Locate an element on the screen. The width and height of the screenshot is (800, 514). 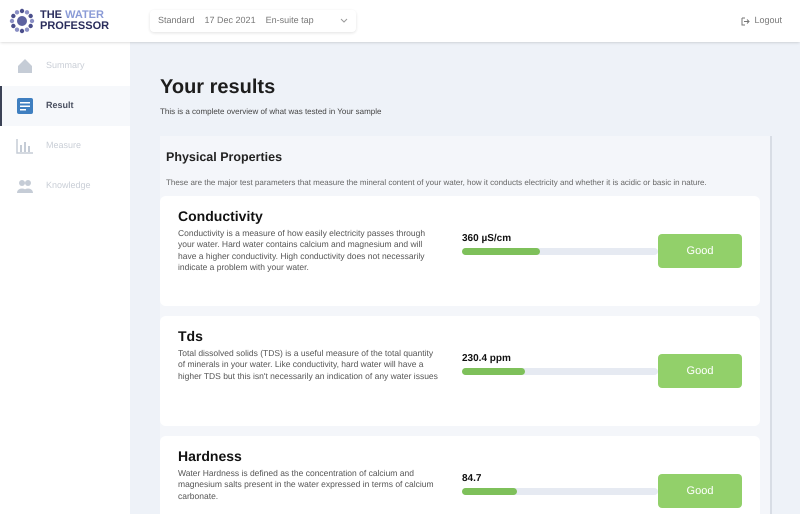
result-description: Total dissolved solids (TDS) is a useful measure of the total quantity of minerals in your water. Like conductivity, hard water will have a higher TDS but this isn't necessarily an indication of any water issues is located at coordinates (308, 365).